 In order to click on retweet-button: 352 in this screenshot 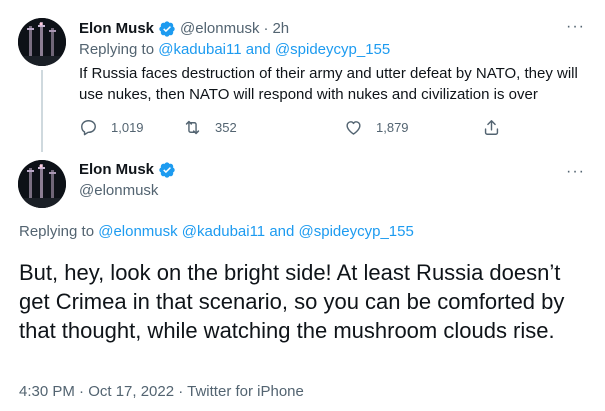, I will do `click(210, 127)`.